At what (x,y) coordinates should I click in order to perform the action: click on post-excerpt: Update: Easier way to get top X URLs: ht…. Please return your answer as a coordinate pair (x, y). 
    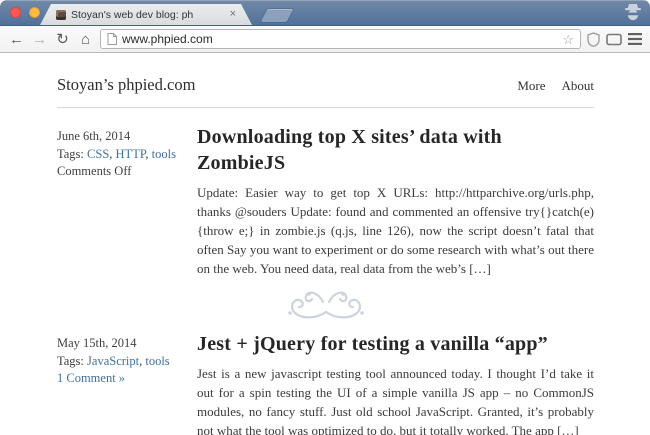
    Looking at the image, I should click on (395, 230).